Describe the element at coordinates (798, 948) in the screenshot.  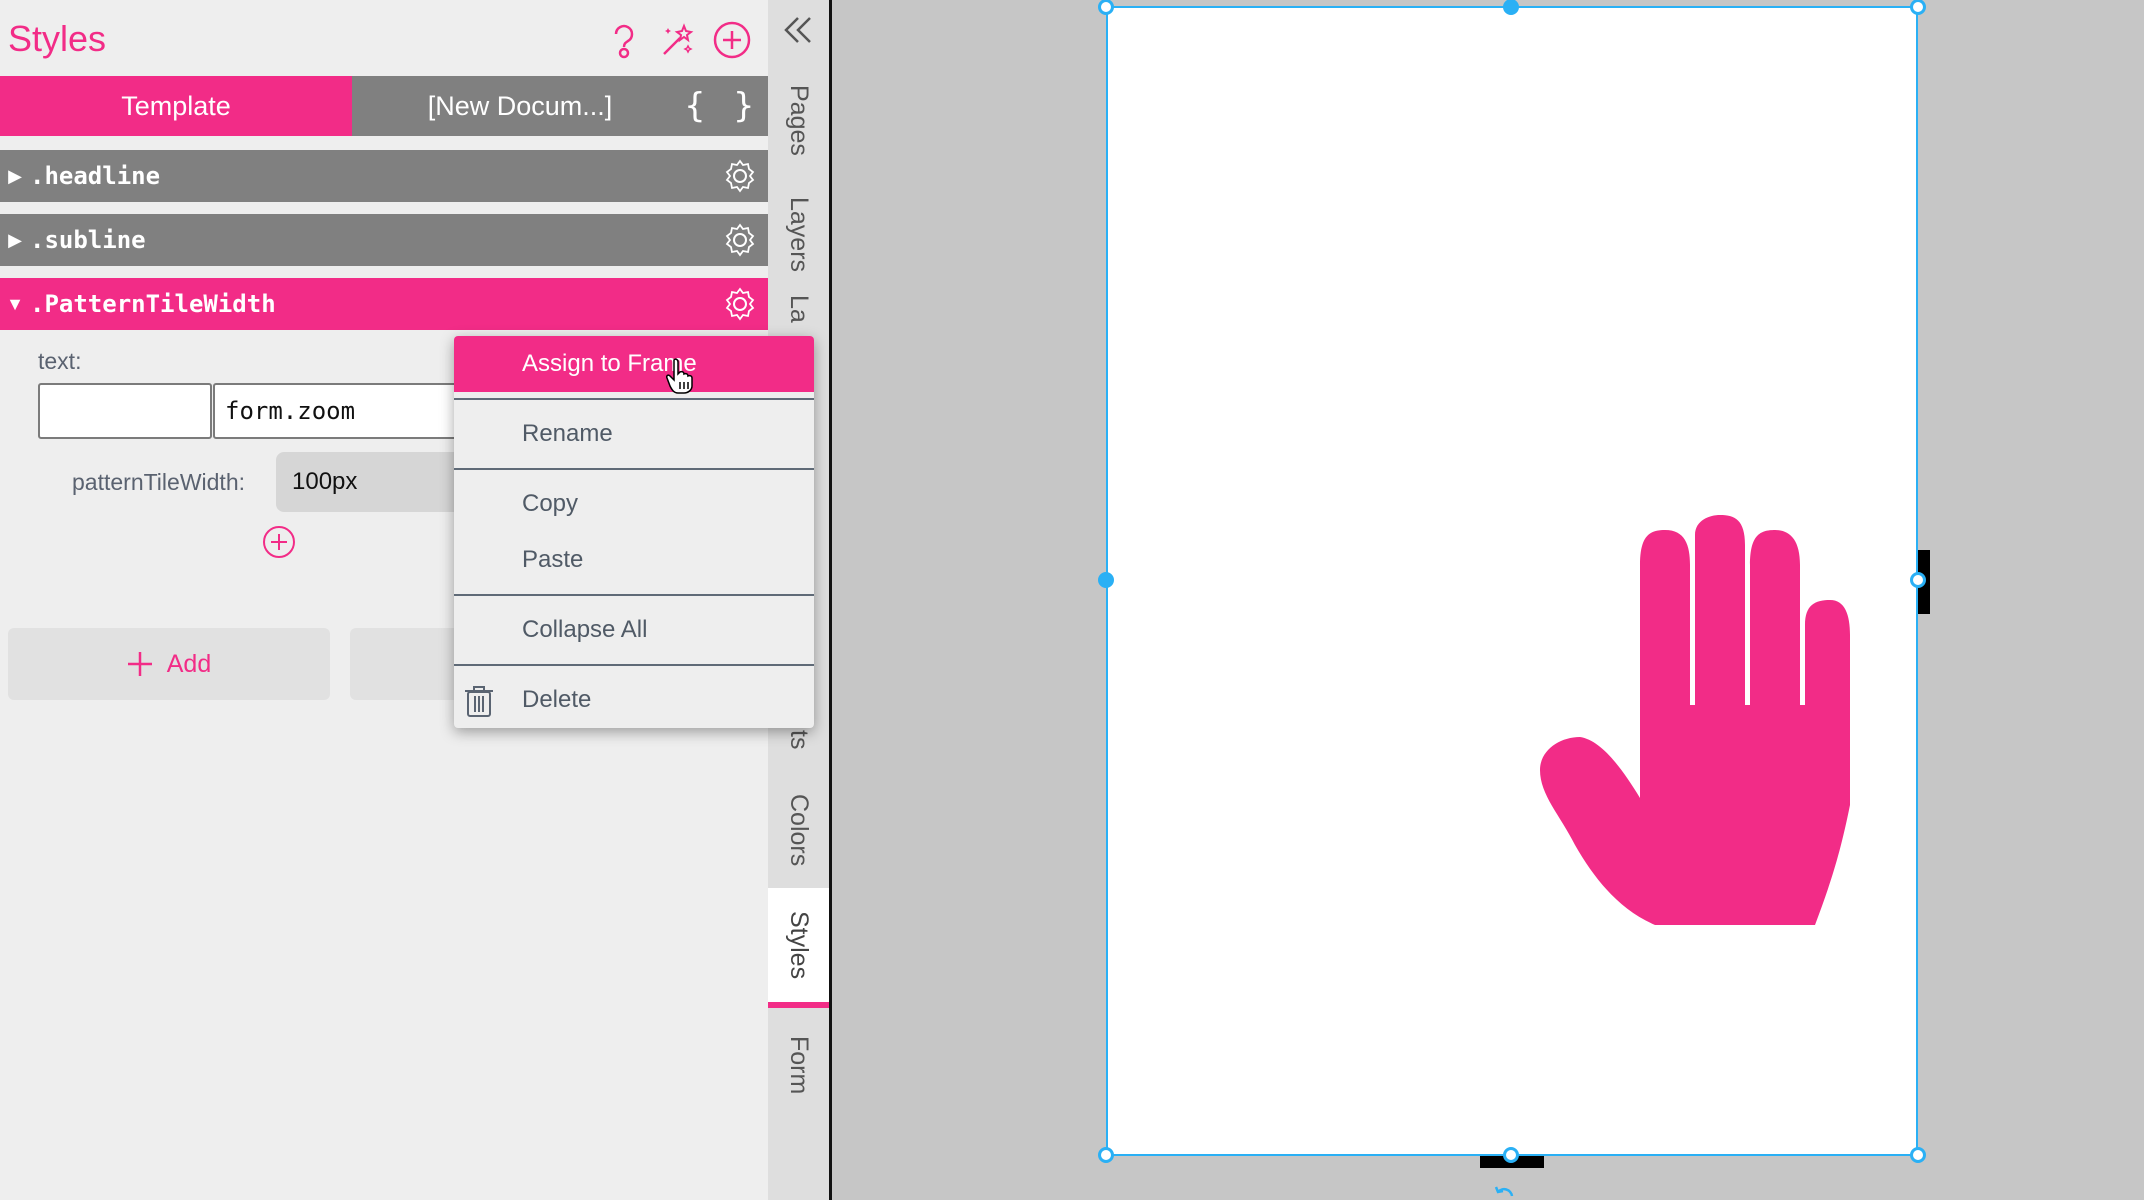
I see `side-tab-styles: Styles` at that location.